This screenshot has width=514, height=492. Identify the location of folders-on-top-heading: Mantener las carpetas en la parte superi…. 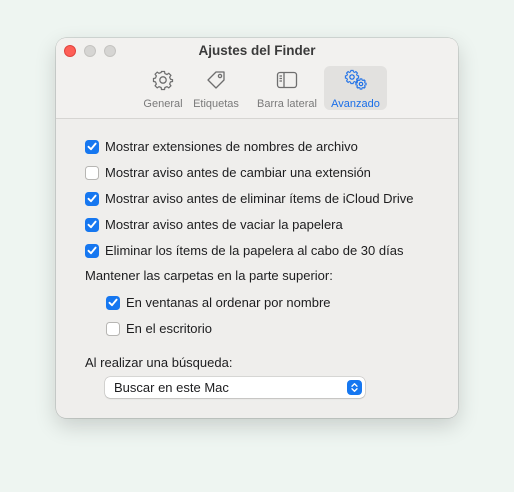
(209, 275).